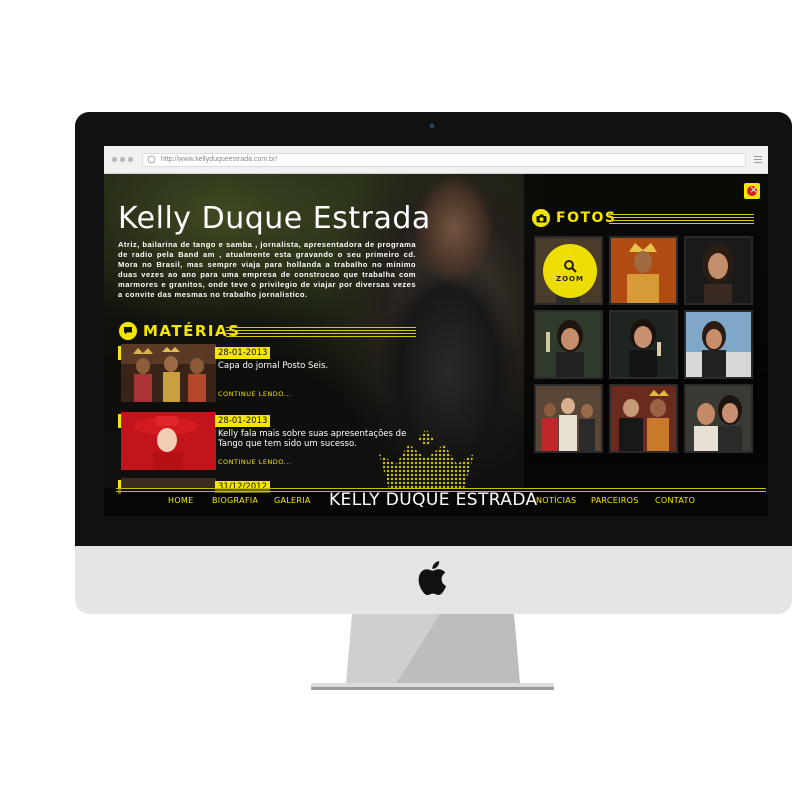 The width and height of the screenshot is (800, 800). I want to click on nav-home: HOME, so click(180, 500).